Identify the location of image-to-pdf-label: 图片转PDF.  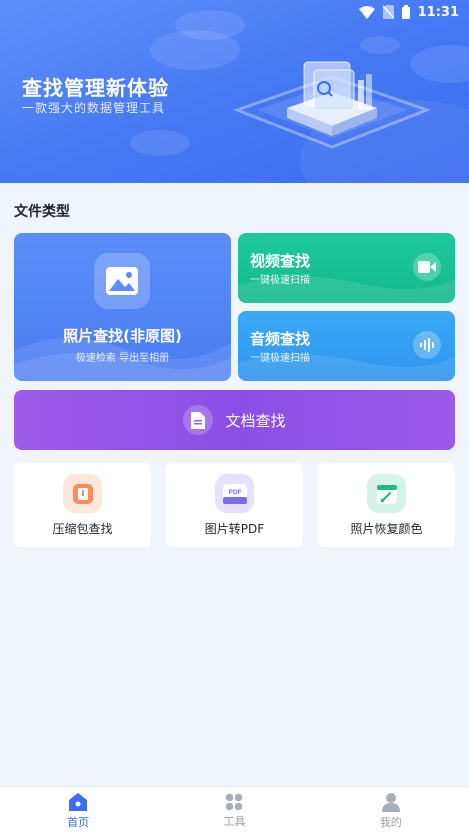
(234, 529).